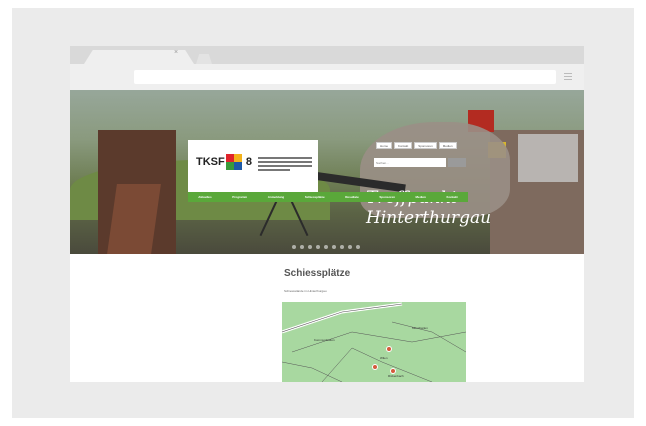 Image resolution: width=646 pixels, height=426 pixels. I want to click on new-tab-button, so click(204, 59).